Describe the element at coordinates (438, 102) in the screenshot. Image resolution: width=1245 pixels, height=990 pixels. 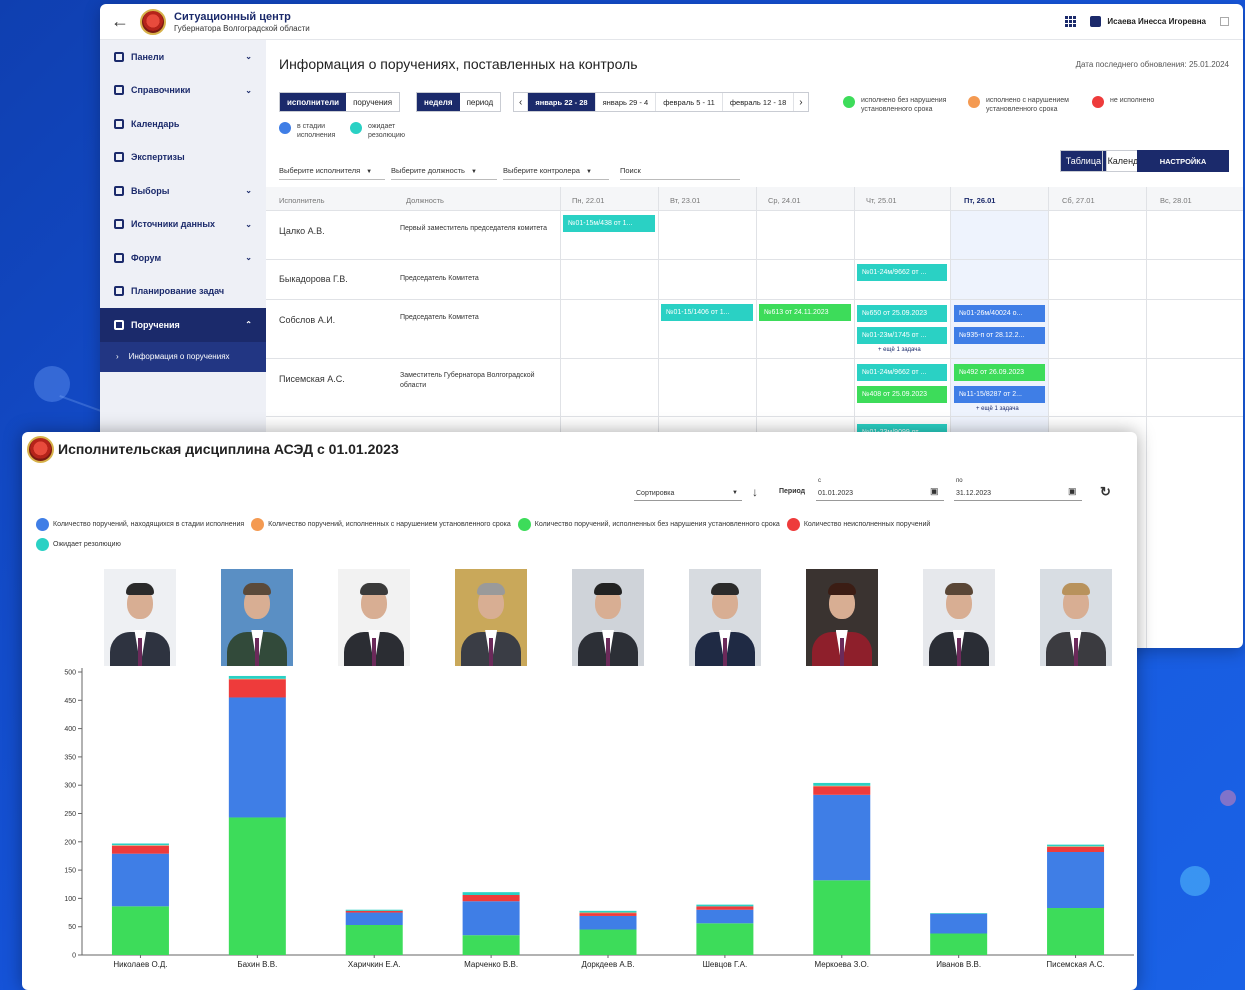
I see `tab-week: неделя` at that location.